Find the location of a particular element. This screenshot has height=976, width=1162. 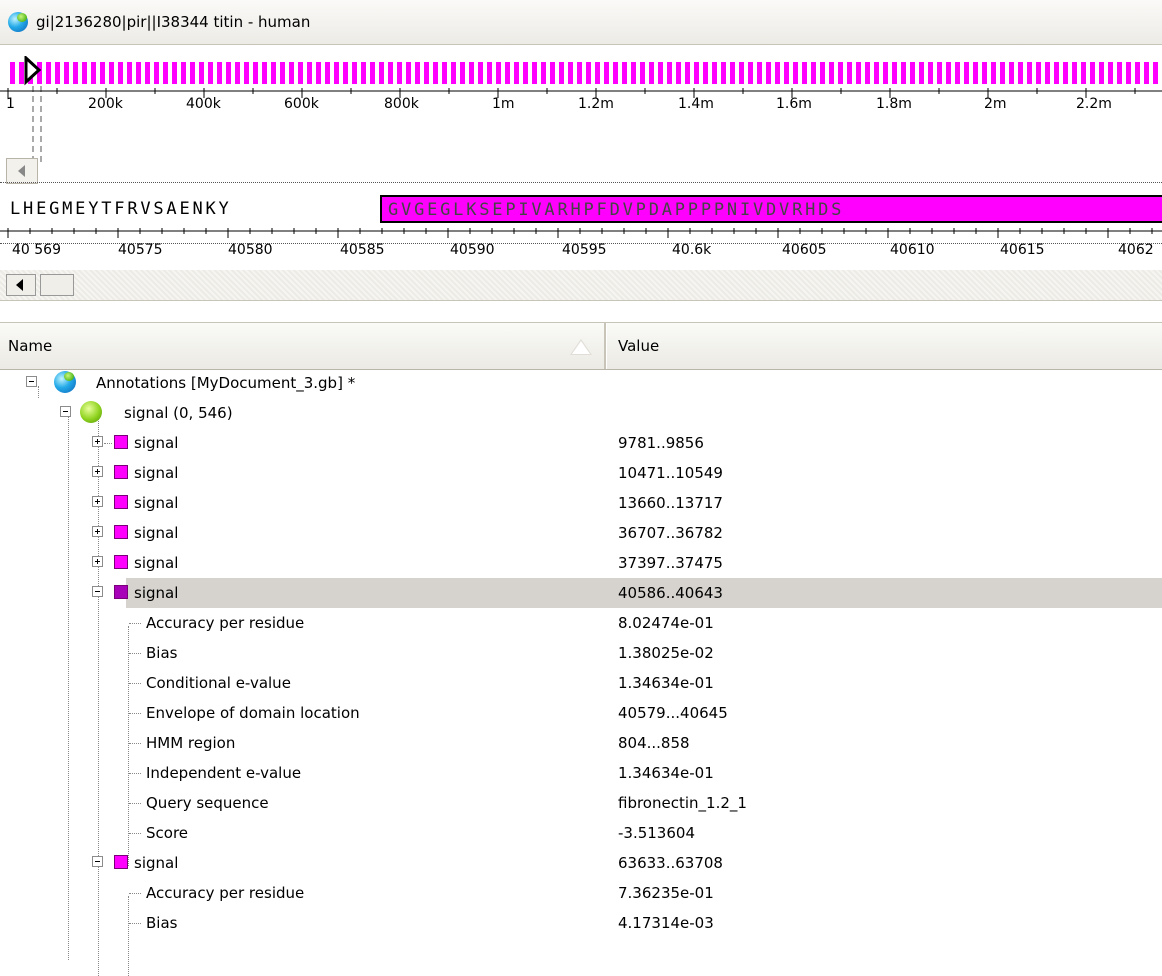

qualifier-value: 8.02474e-01 is located at coordinates (666, 623).